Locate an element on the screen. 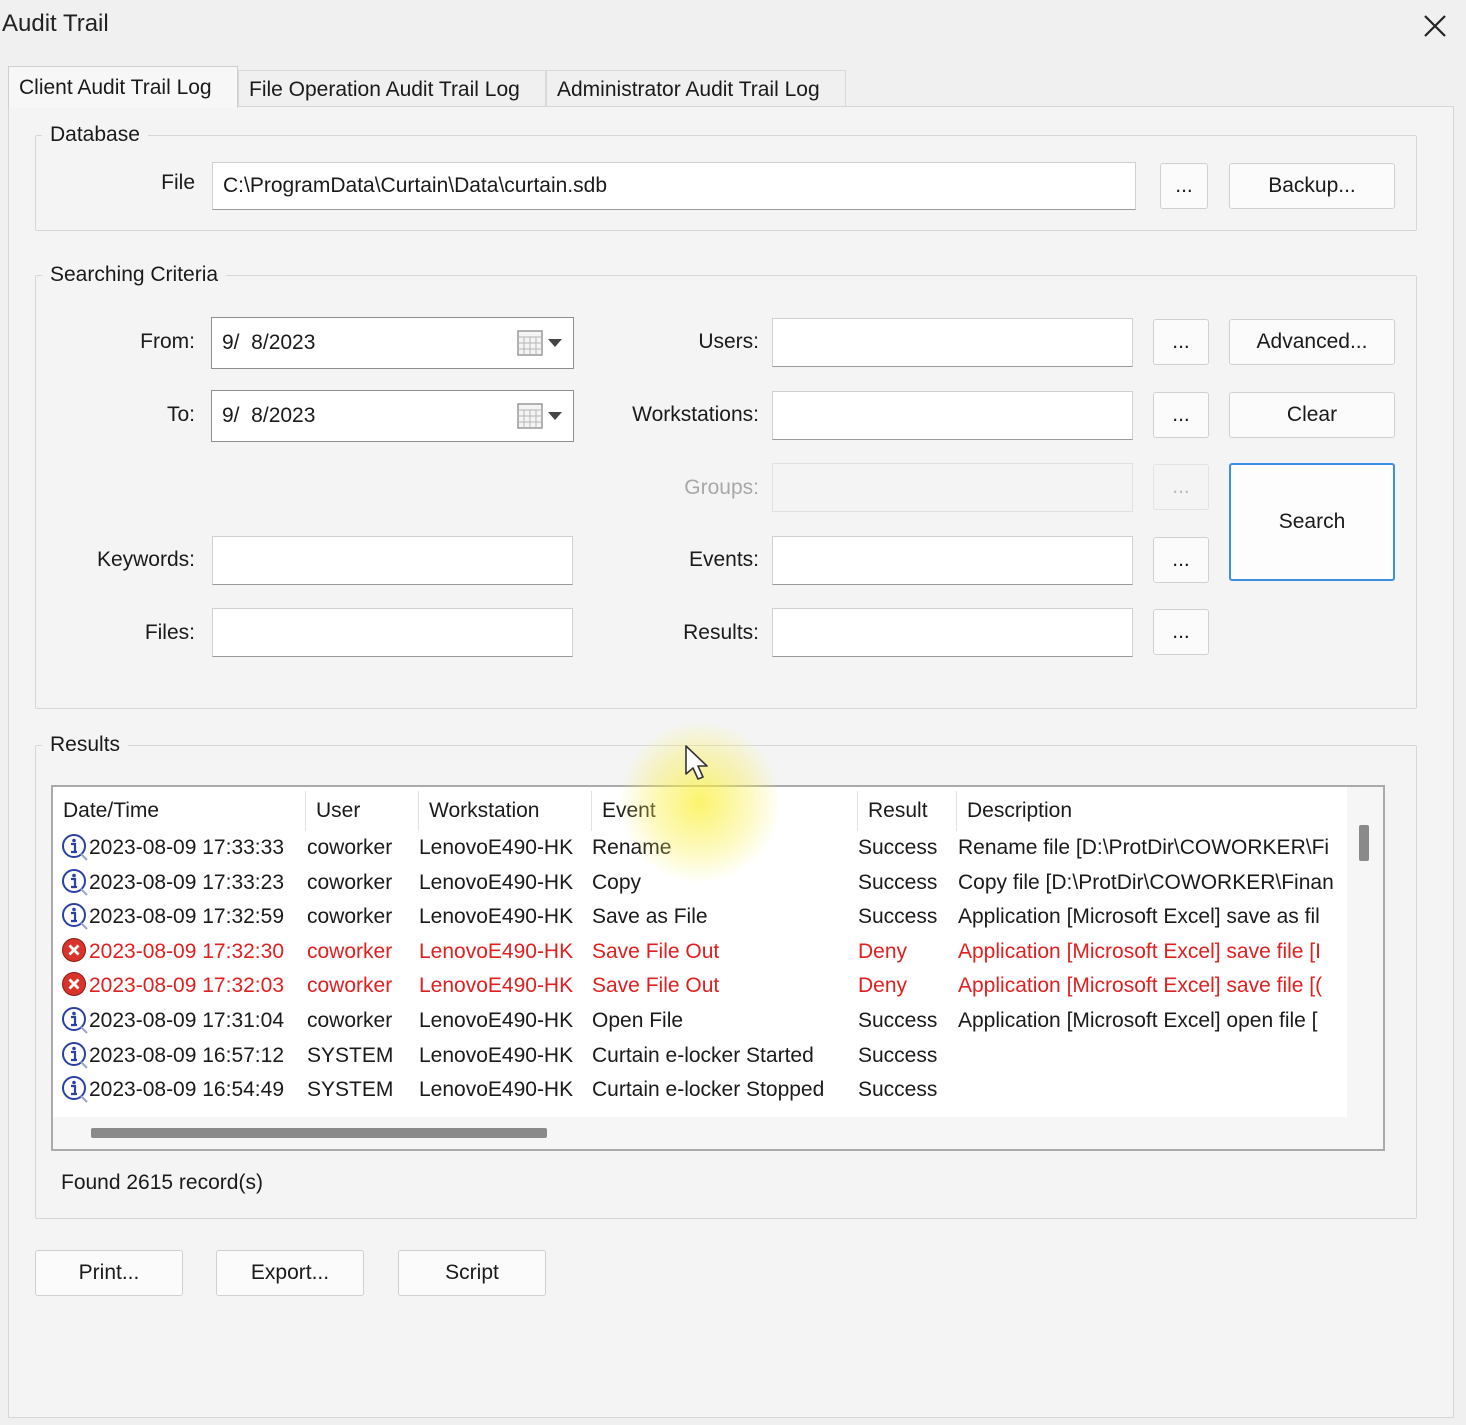 The height and width of the screenshot is (1425, 1466). cell-result: Deny is located at coordinates (883, 986).